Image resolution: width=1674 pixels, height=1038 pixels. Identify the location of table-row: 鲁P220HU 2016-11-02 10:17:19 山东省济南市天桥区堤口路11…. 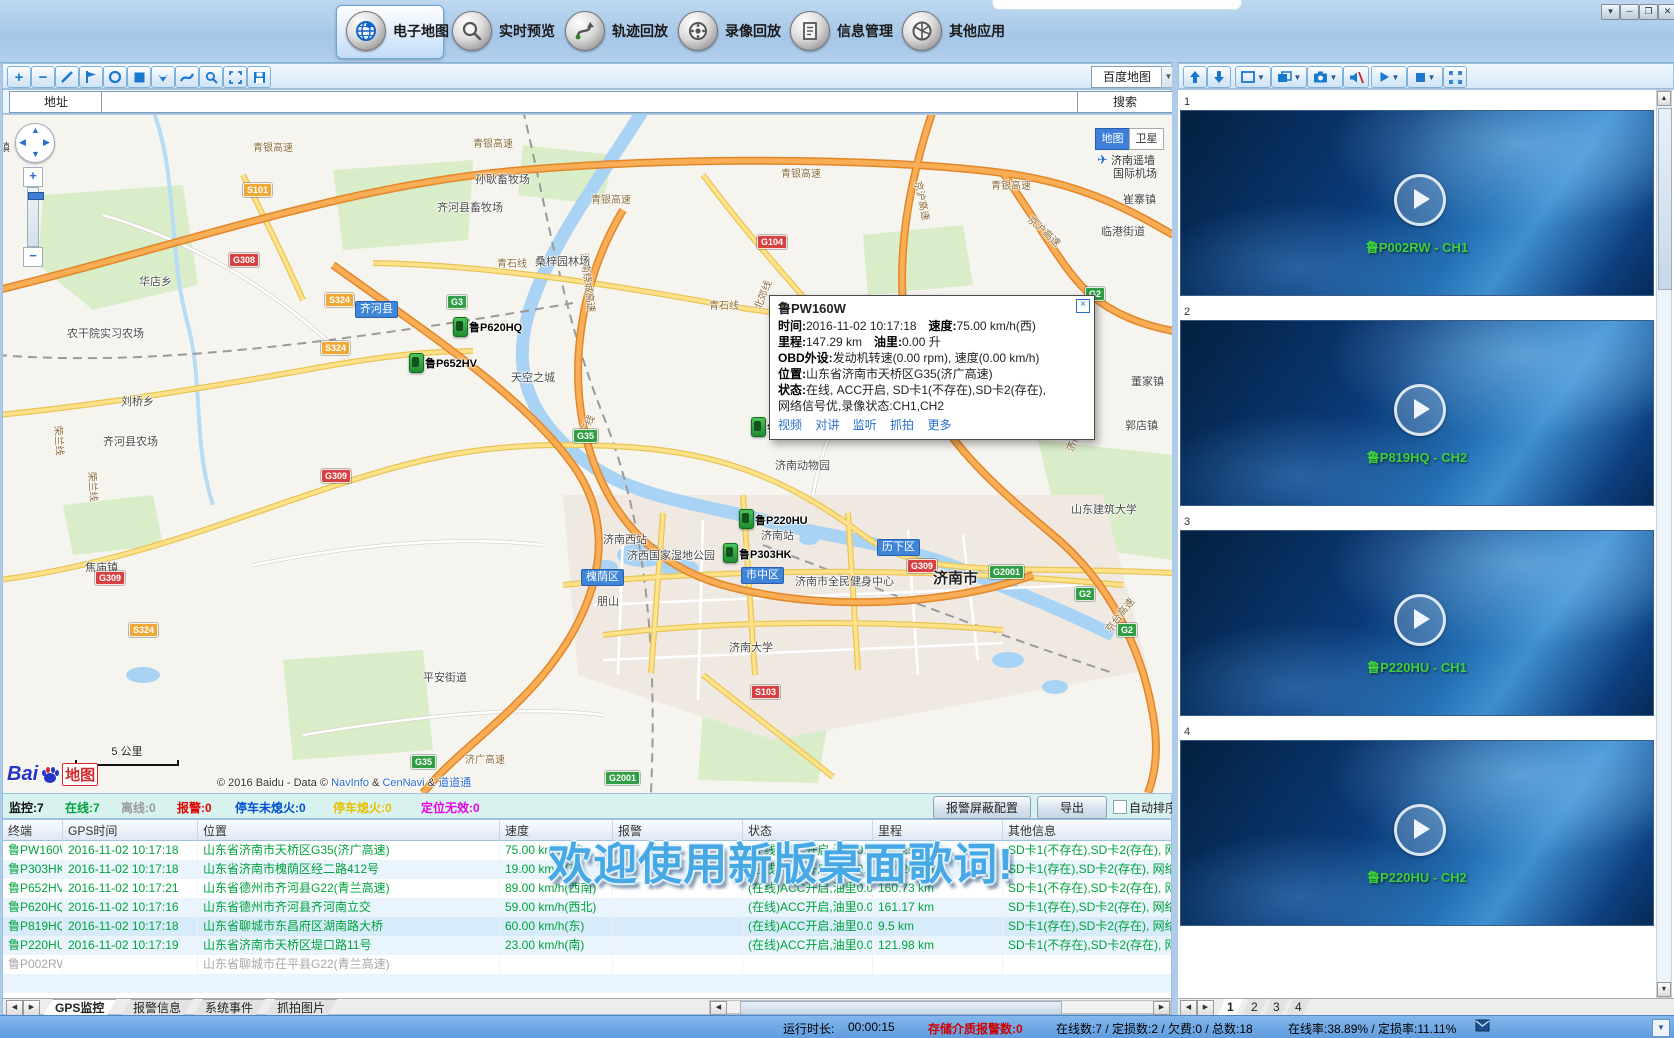
(587, 945).